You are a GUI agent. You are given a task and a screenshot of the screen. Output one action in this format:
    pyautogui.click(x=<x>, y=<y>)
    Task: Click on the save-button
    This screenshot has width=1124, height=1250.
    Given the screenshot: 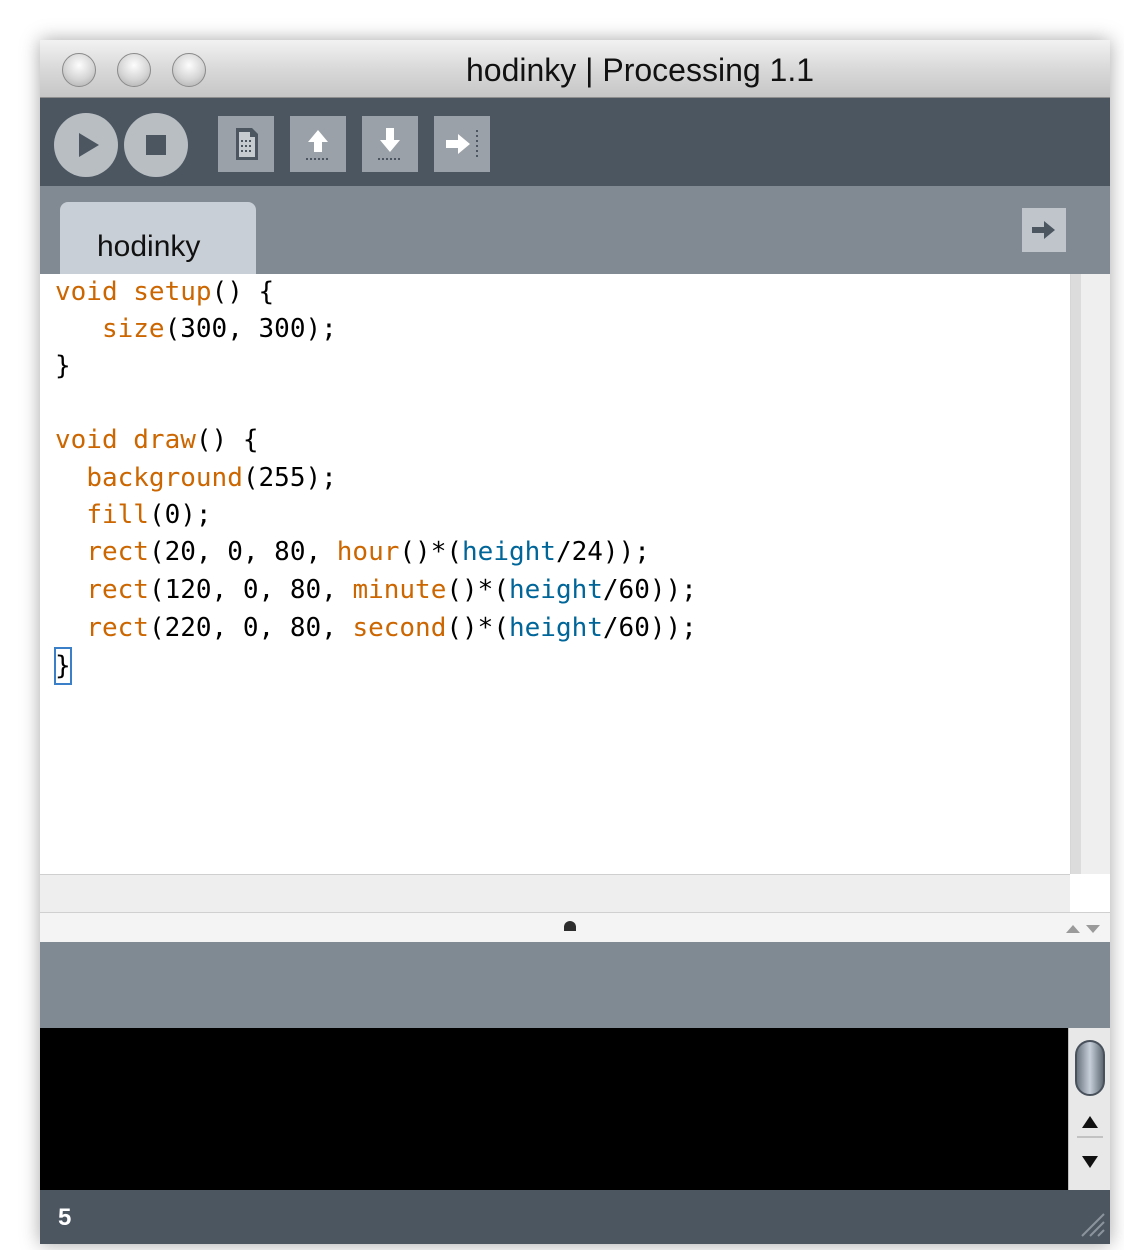 What is the action you would take?
    pyautogui.click(x=390, y=144)
    